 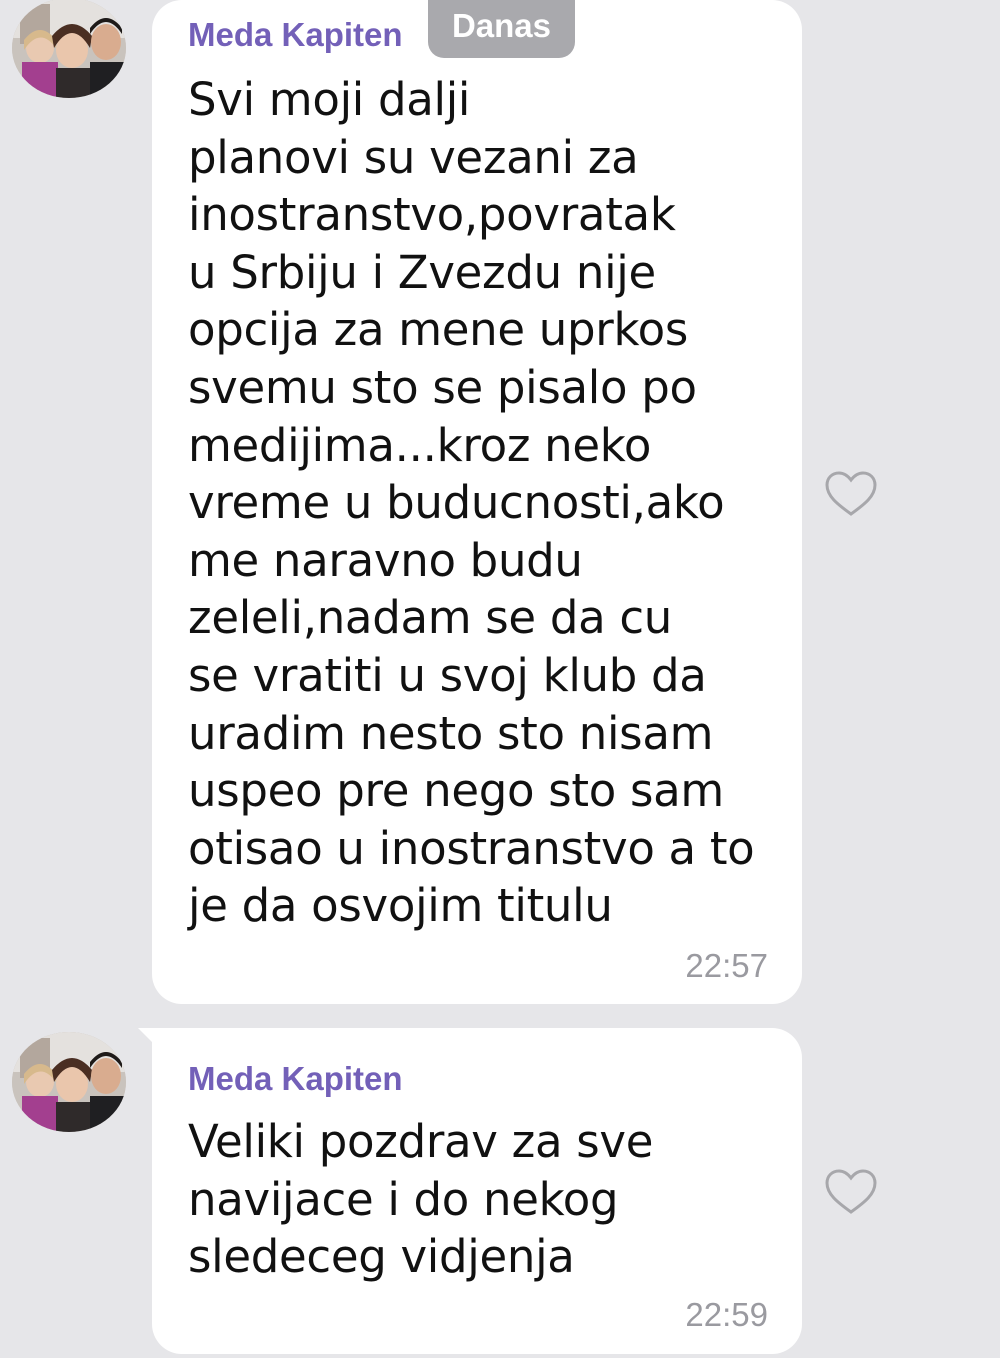 What do you see at coordinates (726, 1314) in the screenshot?
I see `message-timestamp: 22:59` at bounding box center [726, 1314].